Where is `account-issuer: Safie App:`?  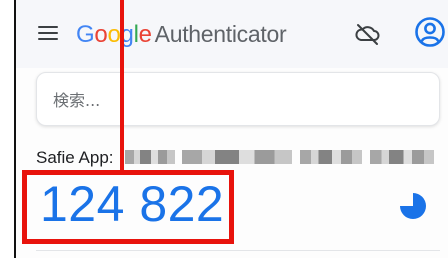 account-issuer: Safie App: is located at coordinates (75, 157).